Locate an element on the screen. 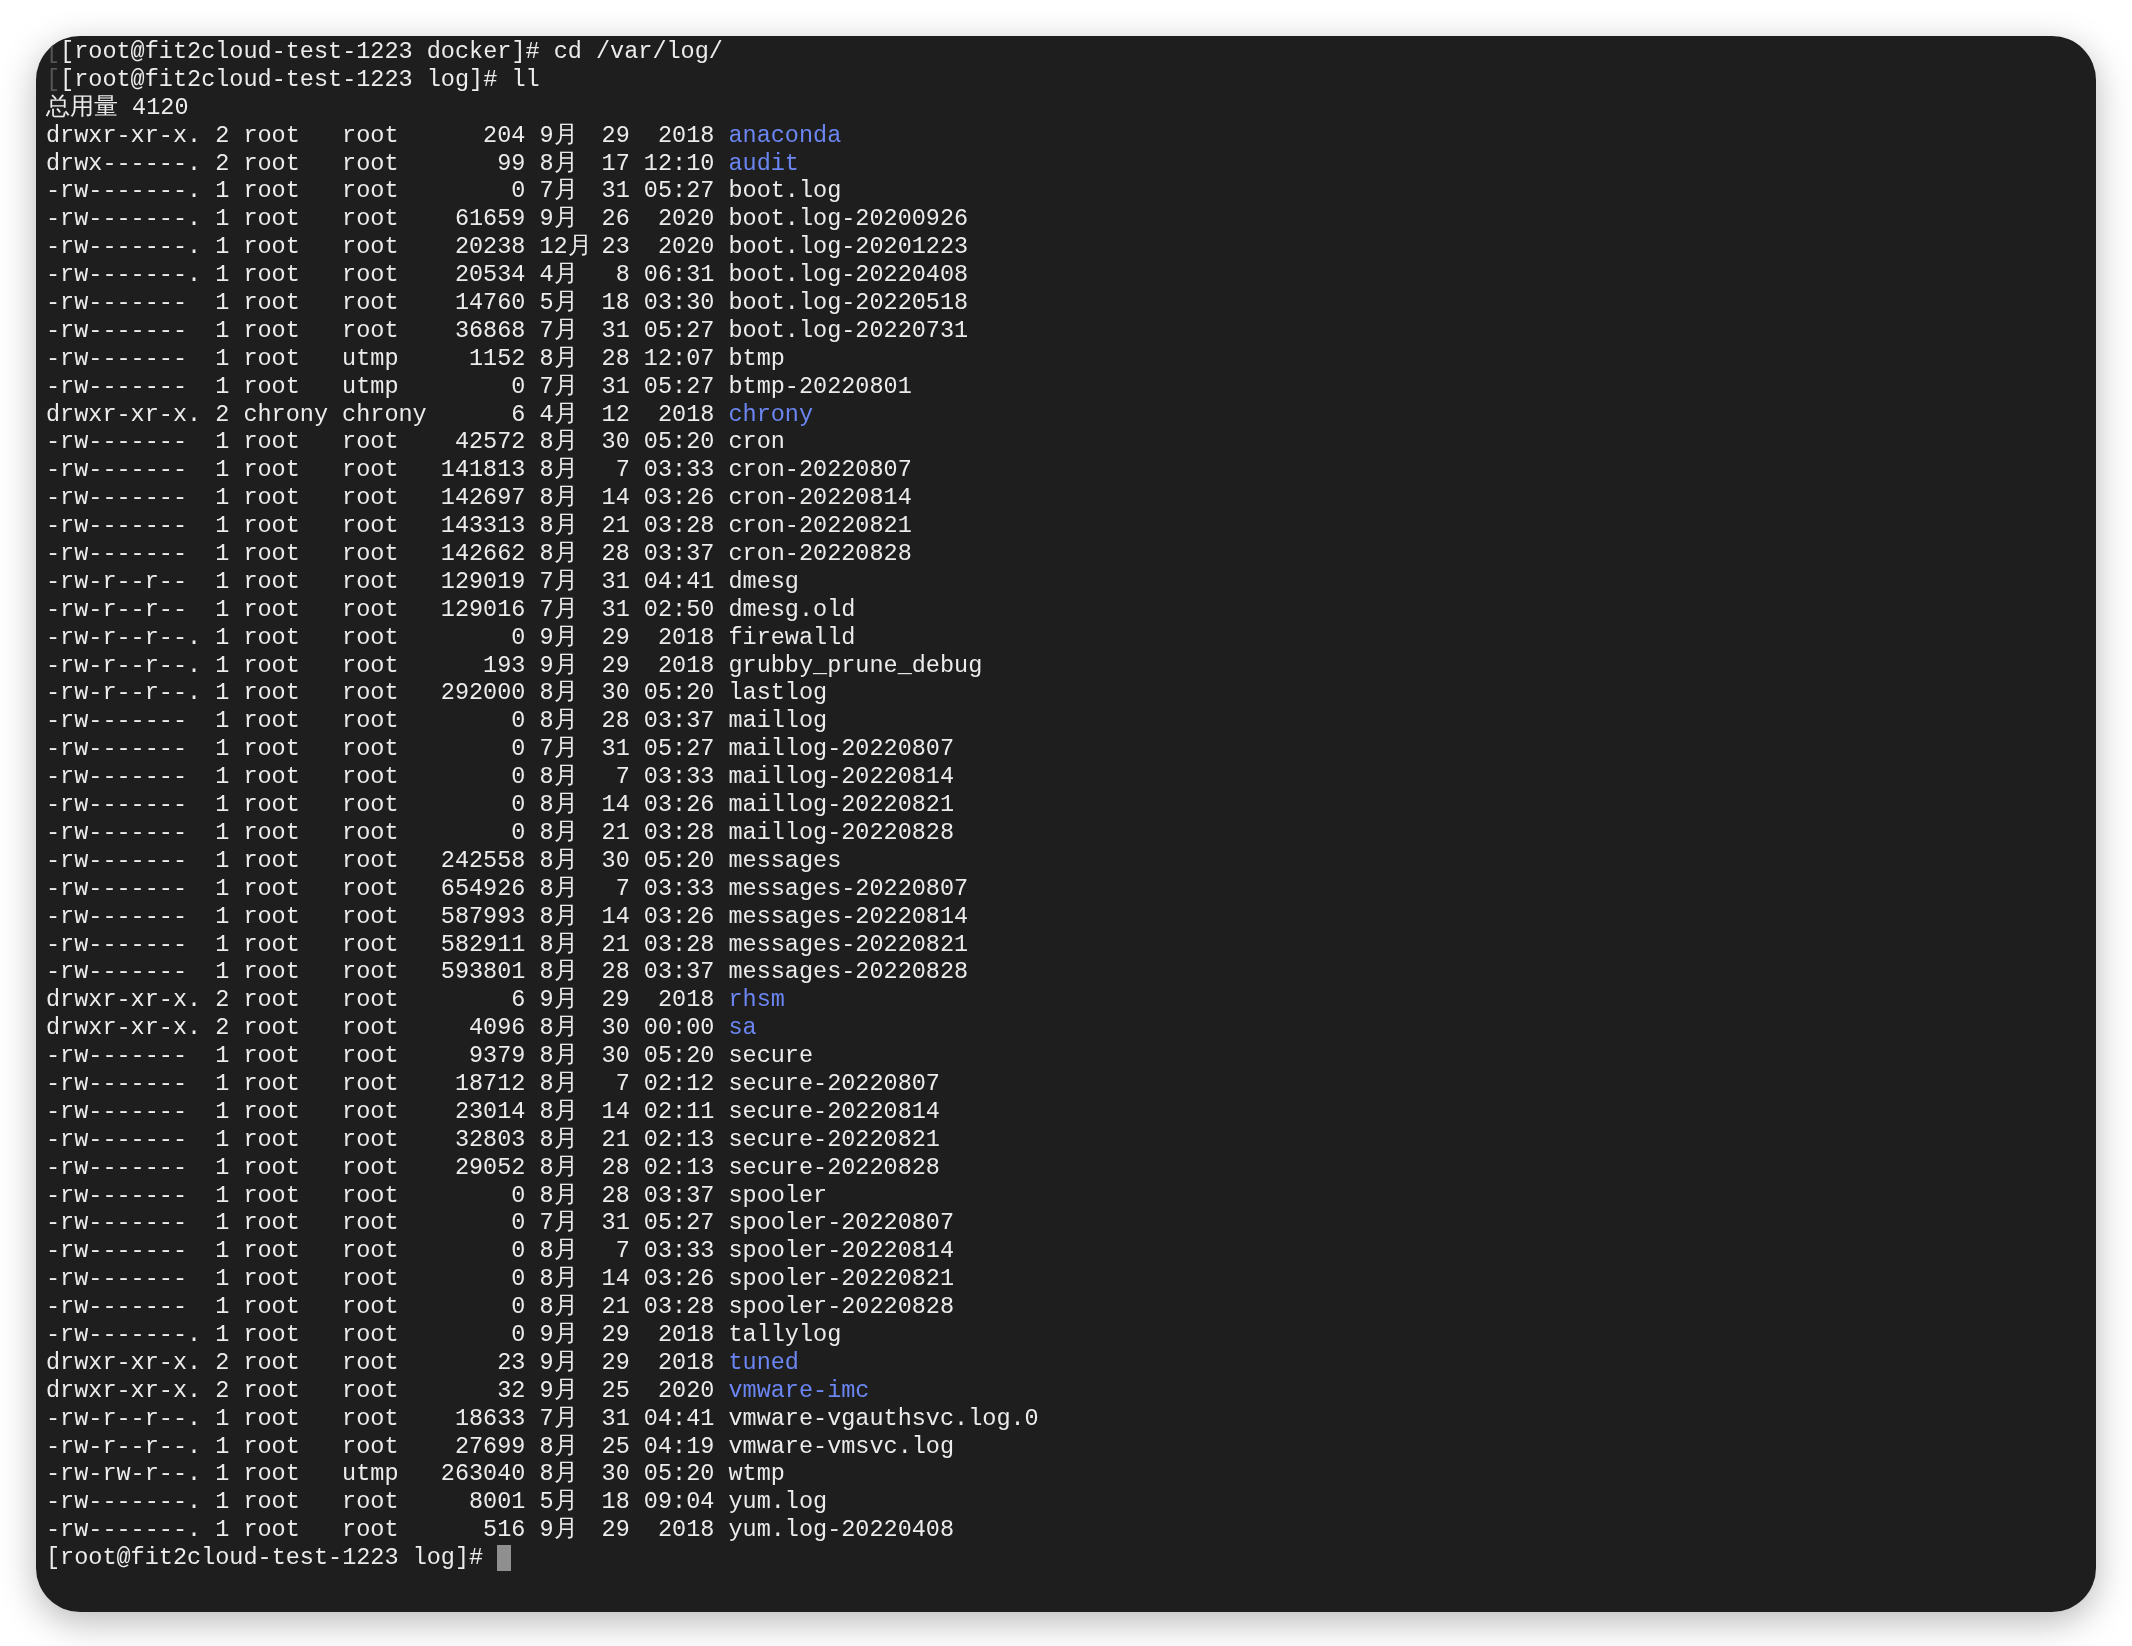 The image size is (2132, 1646). file-size: 6 is located at coordinates (518, 414).